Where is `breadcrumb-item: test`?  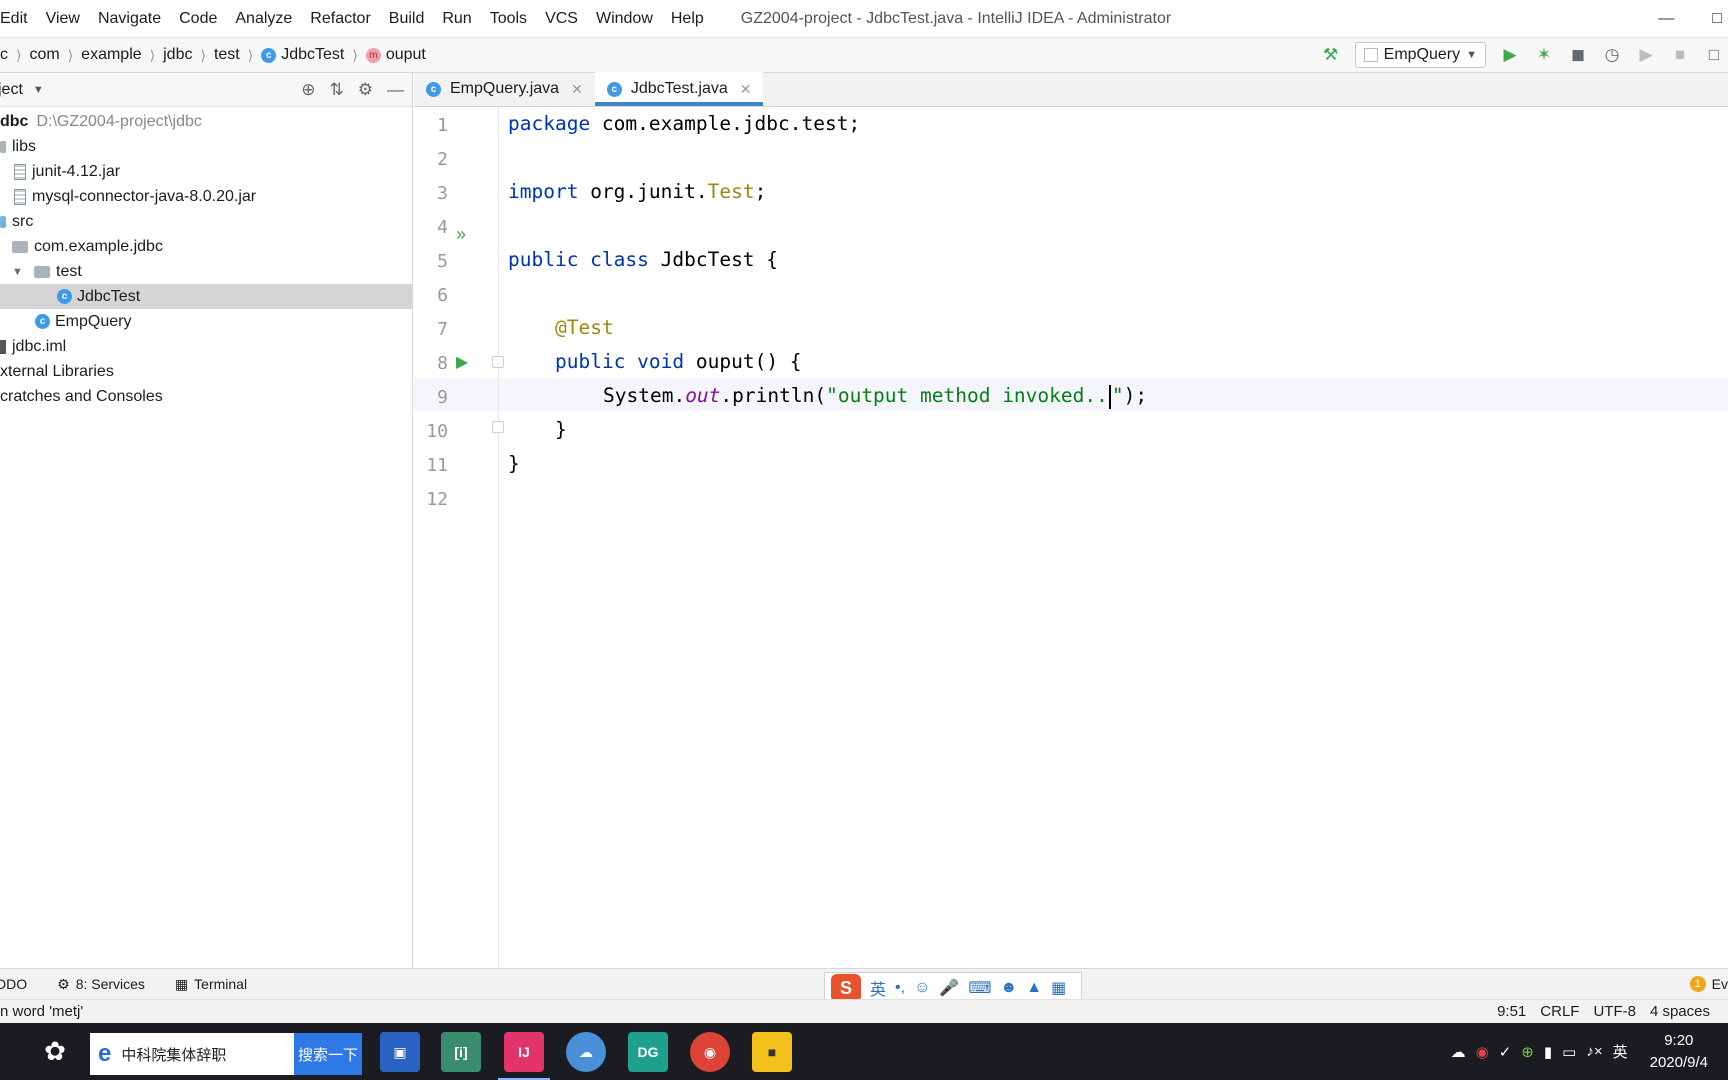
breadcrumb-item: test is located at coordinates (227, 55).